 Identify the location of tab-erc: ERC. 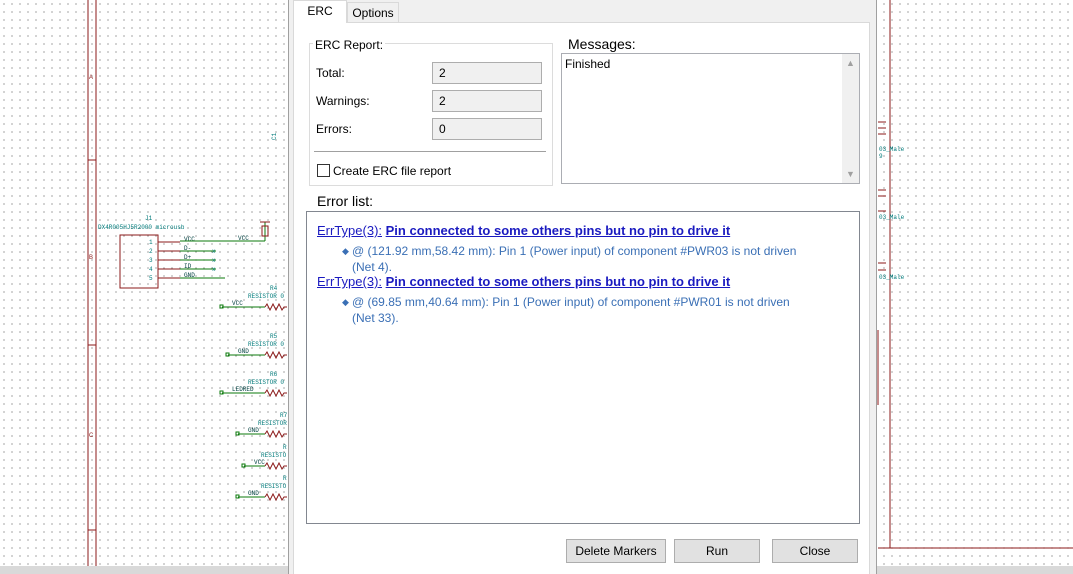
(320, 11).